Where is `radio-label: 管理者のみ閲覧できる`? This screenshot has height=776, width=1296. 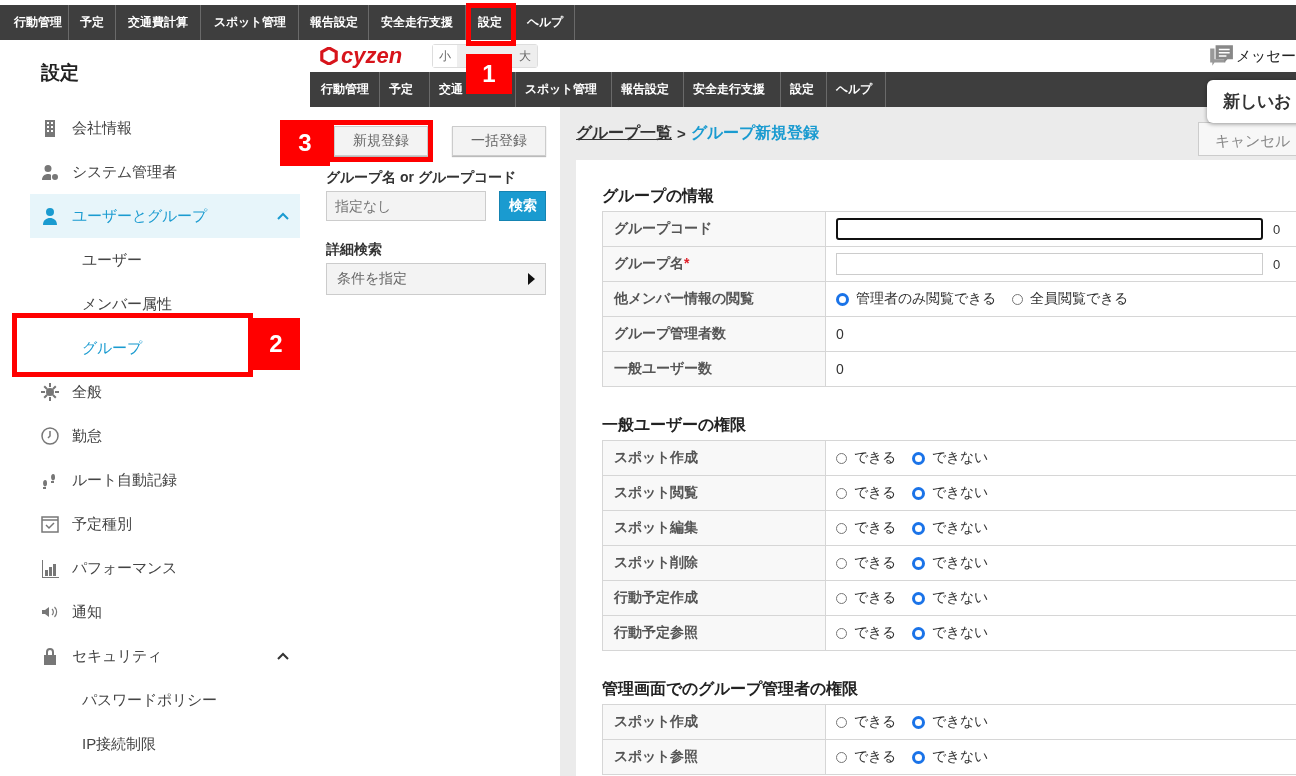 radio-label: 管理者のみ閲覧できる is located at coordinates (926, 299).